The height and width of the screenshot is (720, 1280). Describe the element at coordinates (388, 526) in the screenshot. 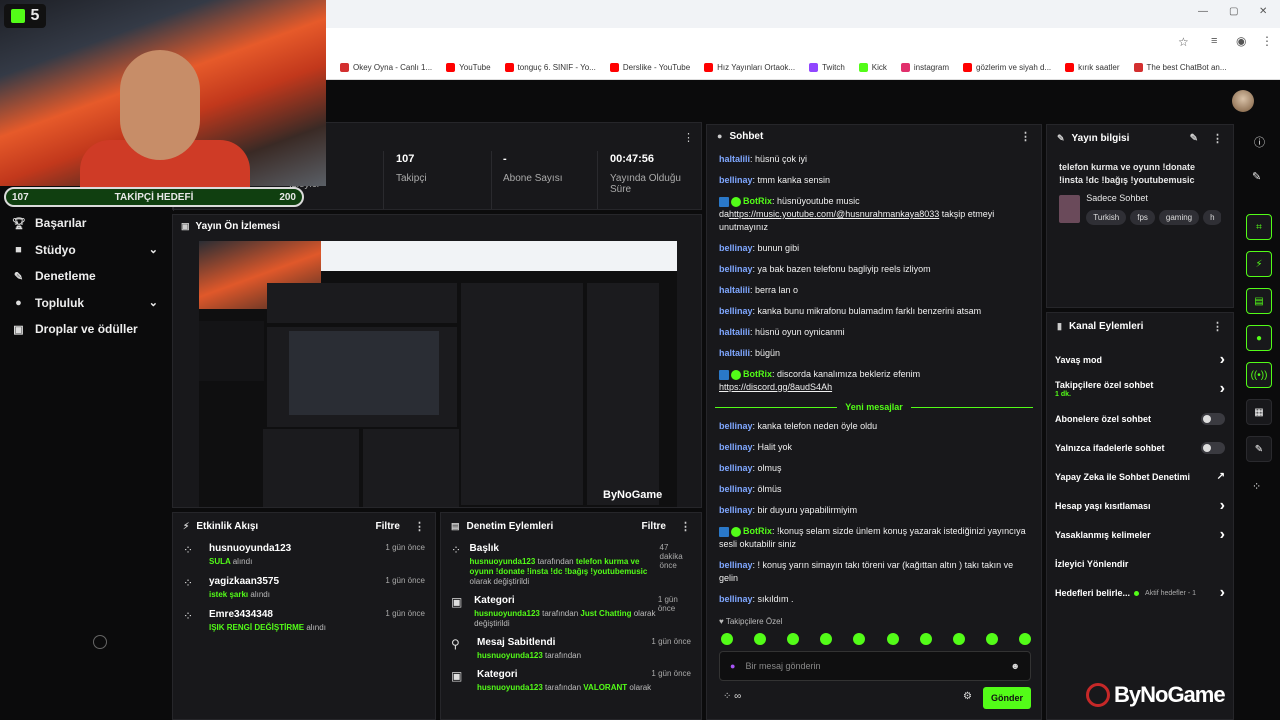

I see `activity-filter-button: Filtre` at that location.